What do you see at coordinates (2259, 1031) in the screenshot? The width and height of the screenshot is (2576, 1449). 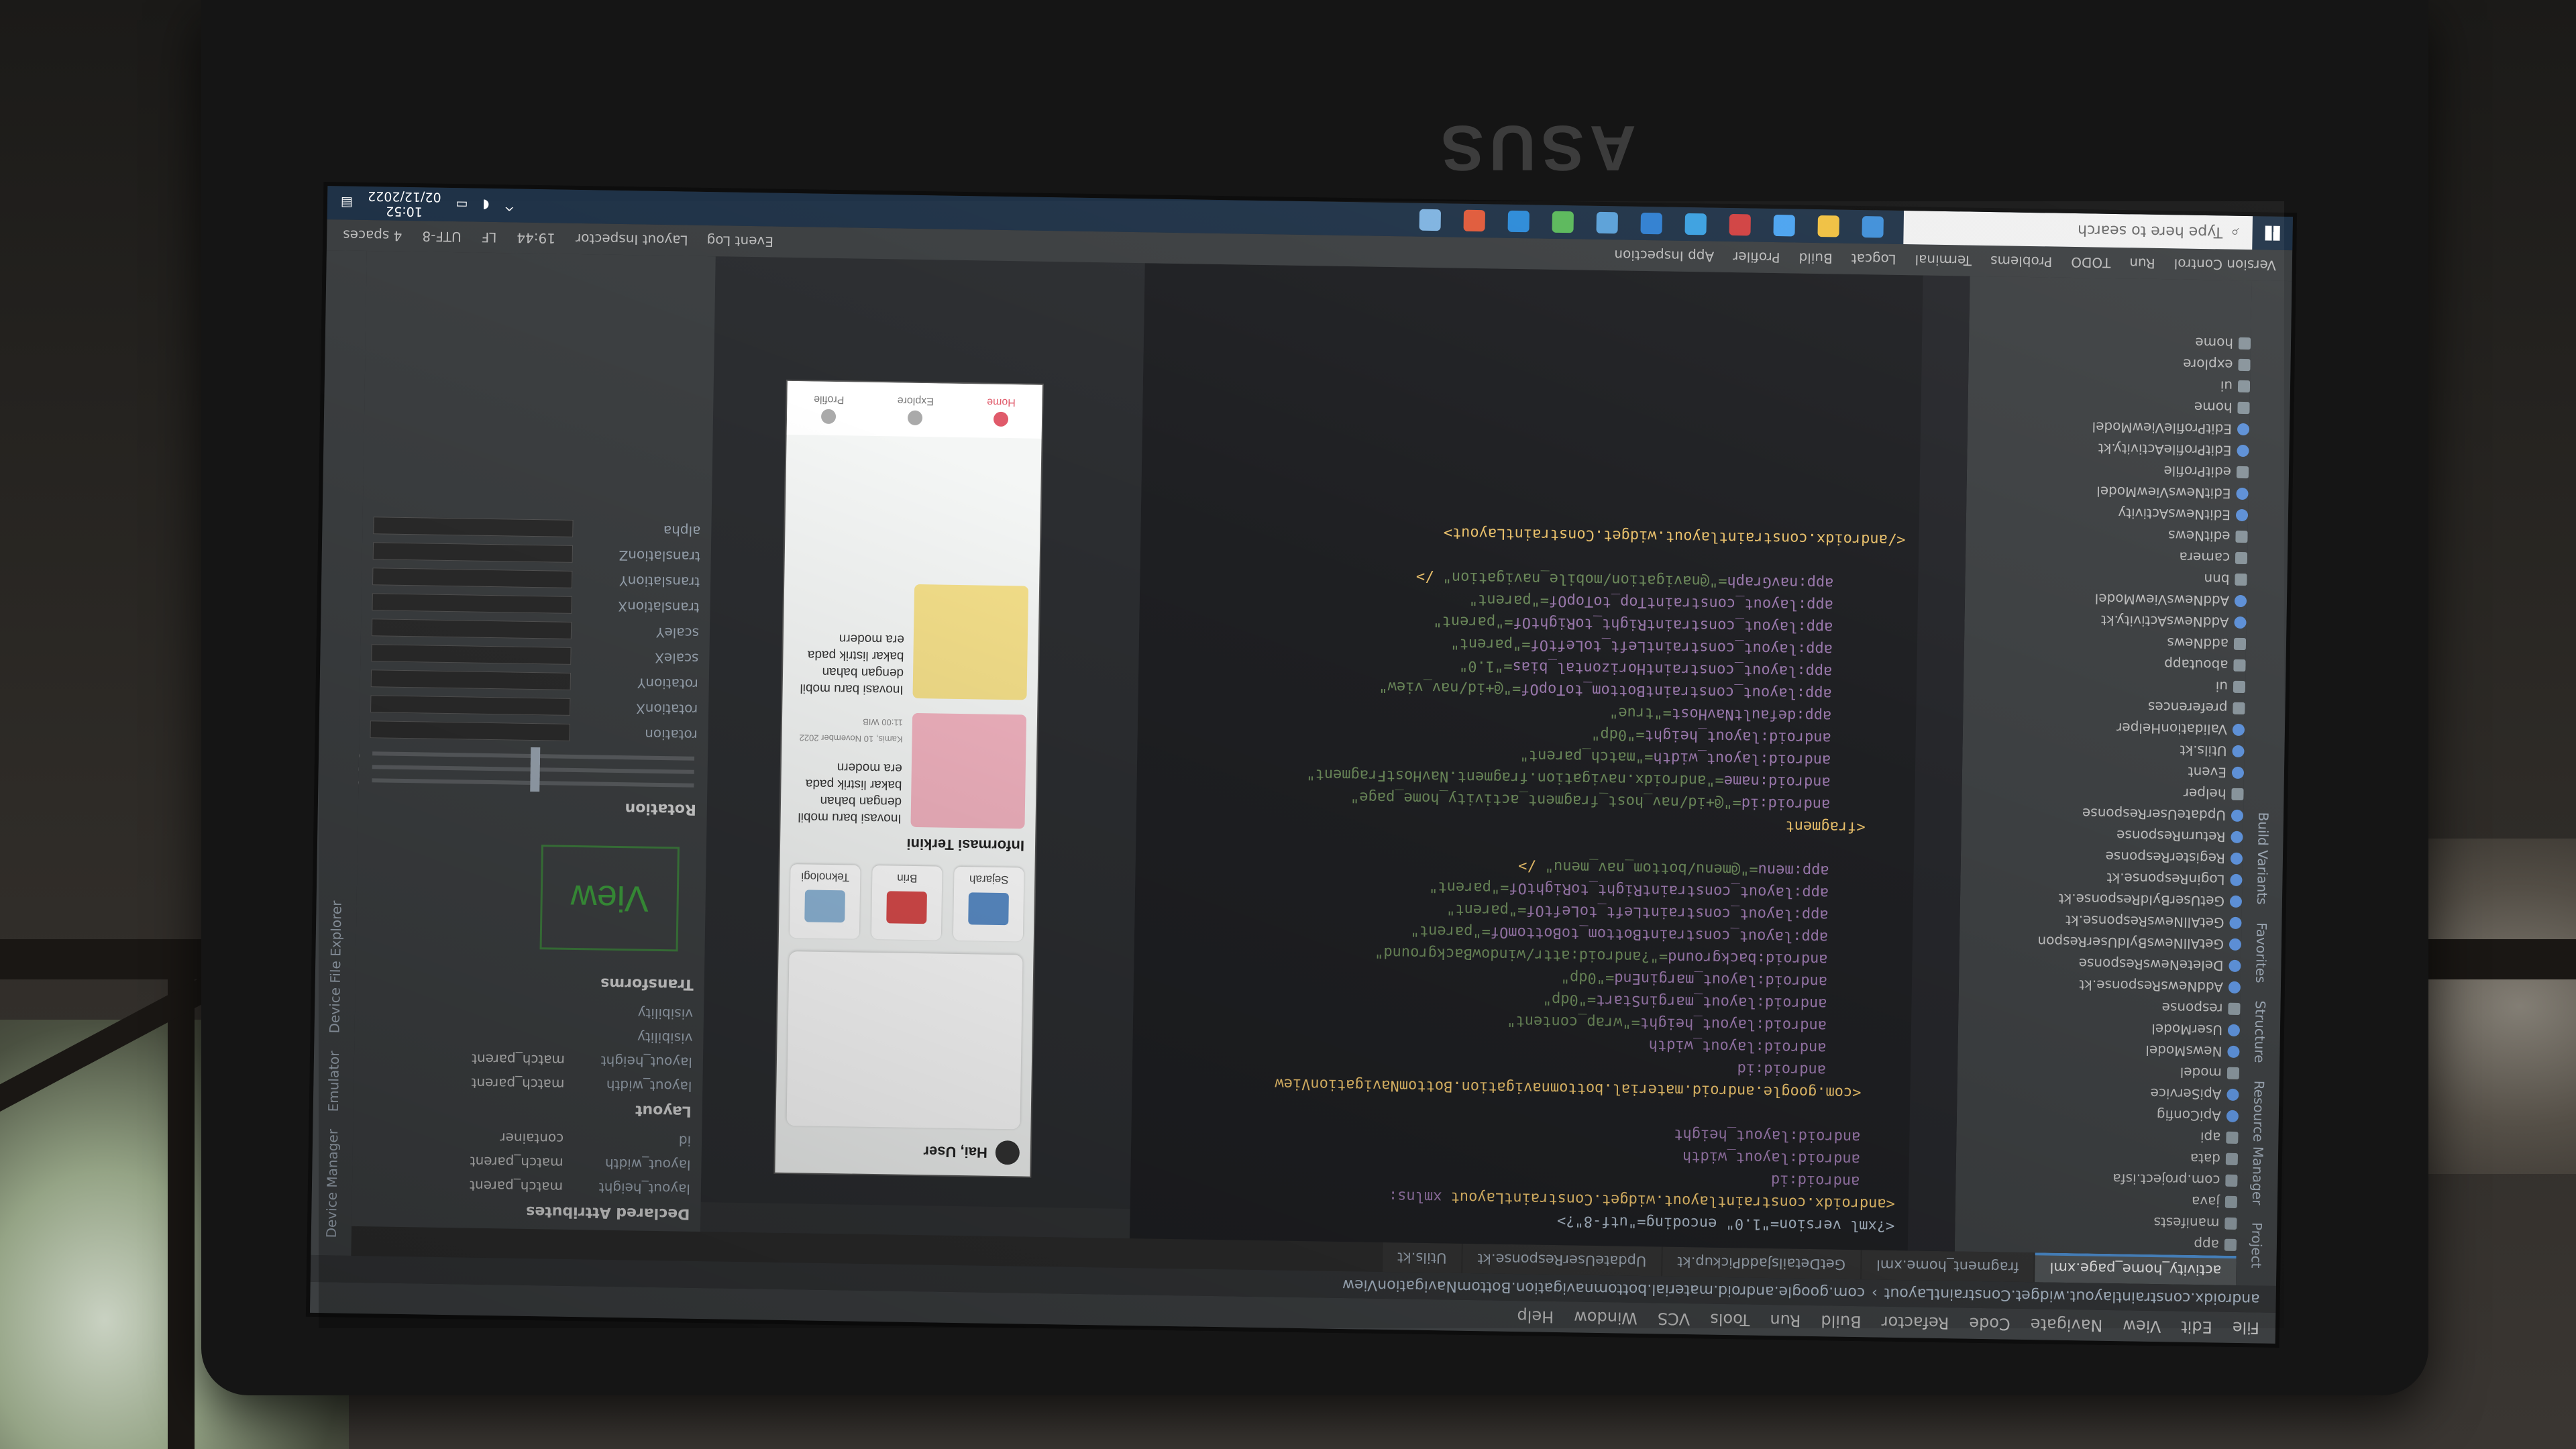 I see `tool-strip-button: Structure` at bounding box center [2259, 1031].